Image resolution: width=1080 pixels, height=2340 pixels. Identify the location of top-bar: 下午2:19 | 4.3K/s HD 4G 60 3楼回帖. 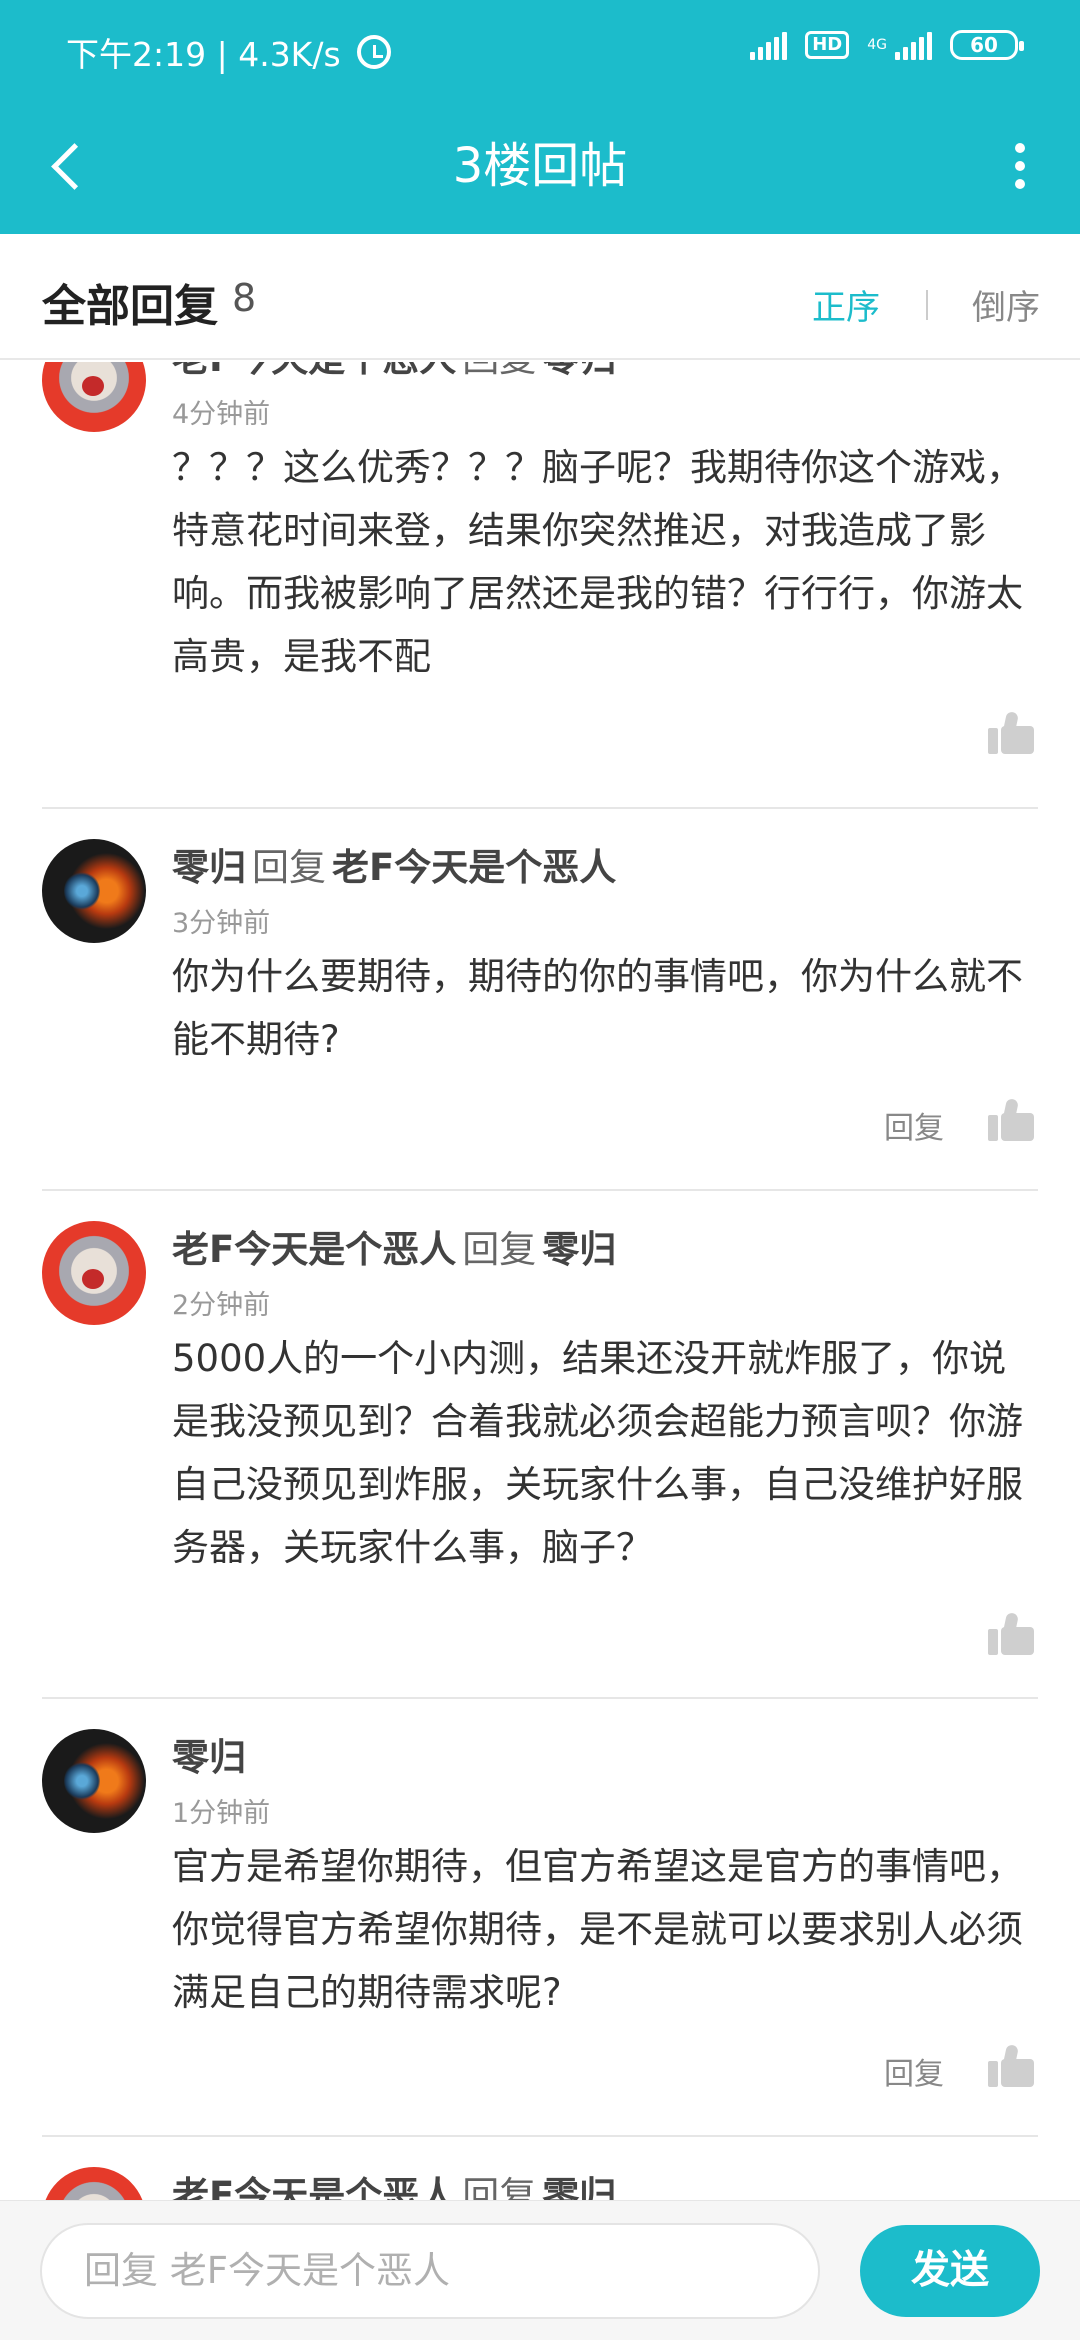
(540, 117).